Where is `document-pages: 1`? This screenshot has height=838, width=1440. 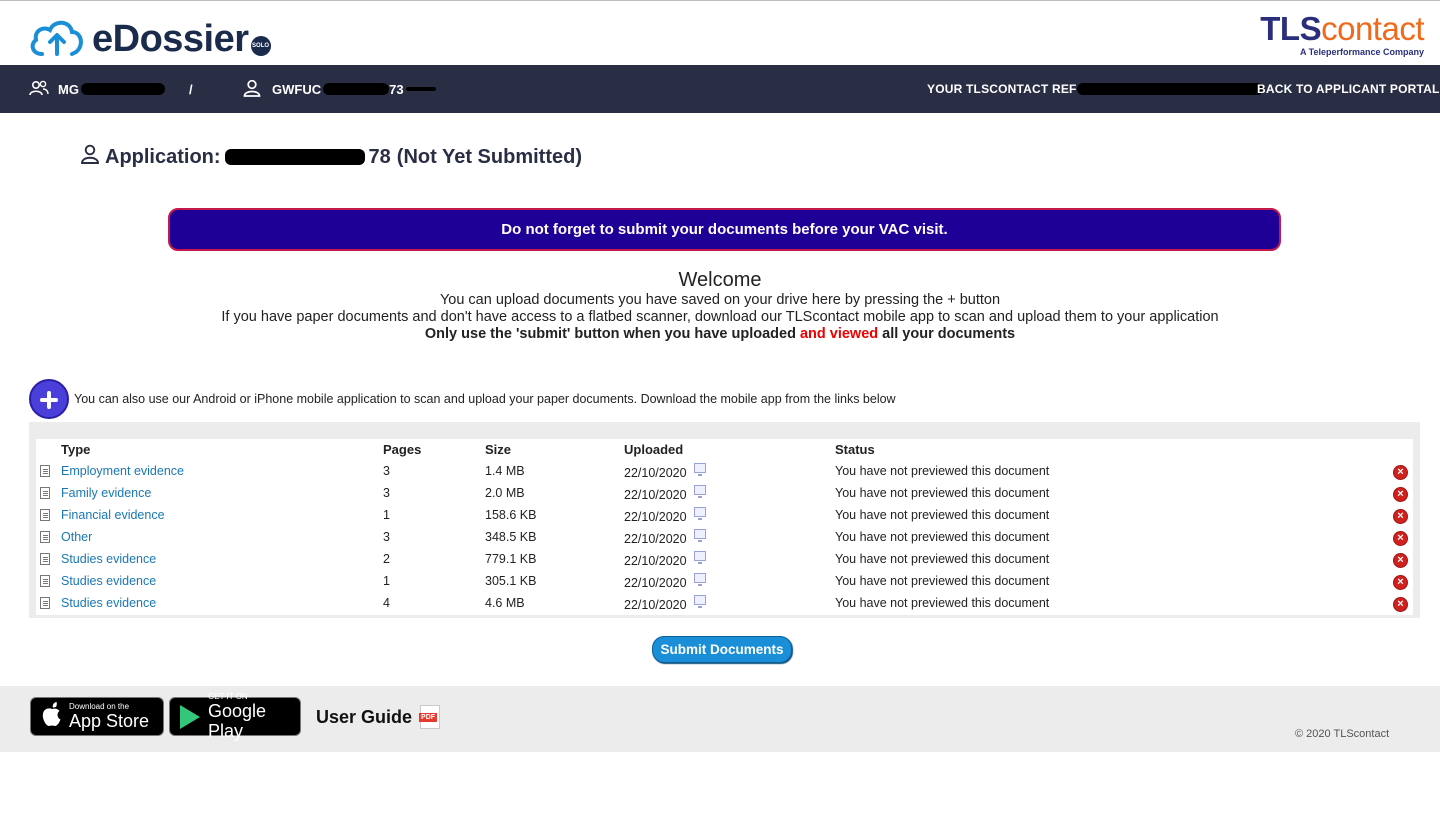 document-pages: 1 is located at coordinates (386, 581).